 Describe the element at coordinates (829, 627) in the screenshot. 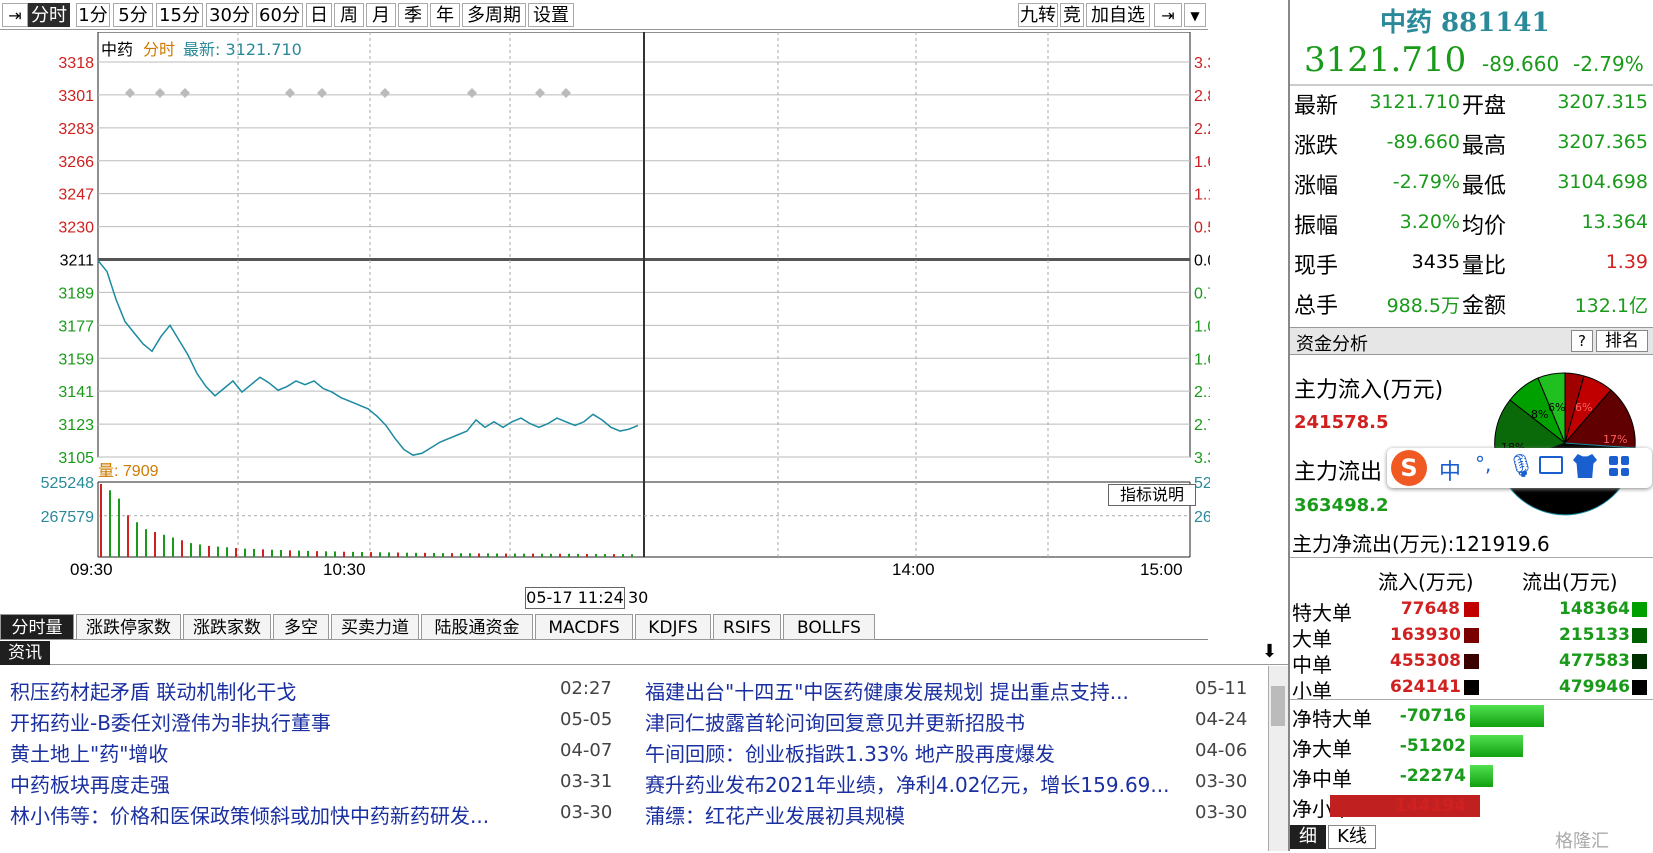

I see `tab-bollfs: BOLLFS` at that location.